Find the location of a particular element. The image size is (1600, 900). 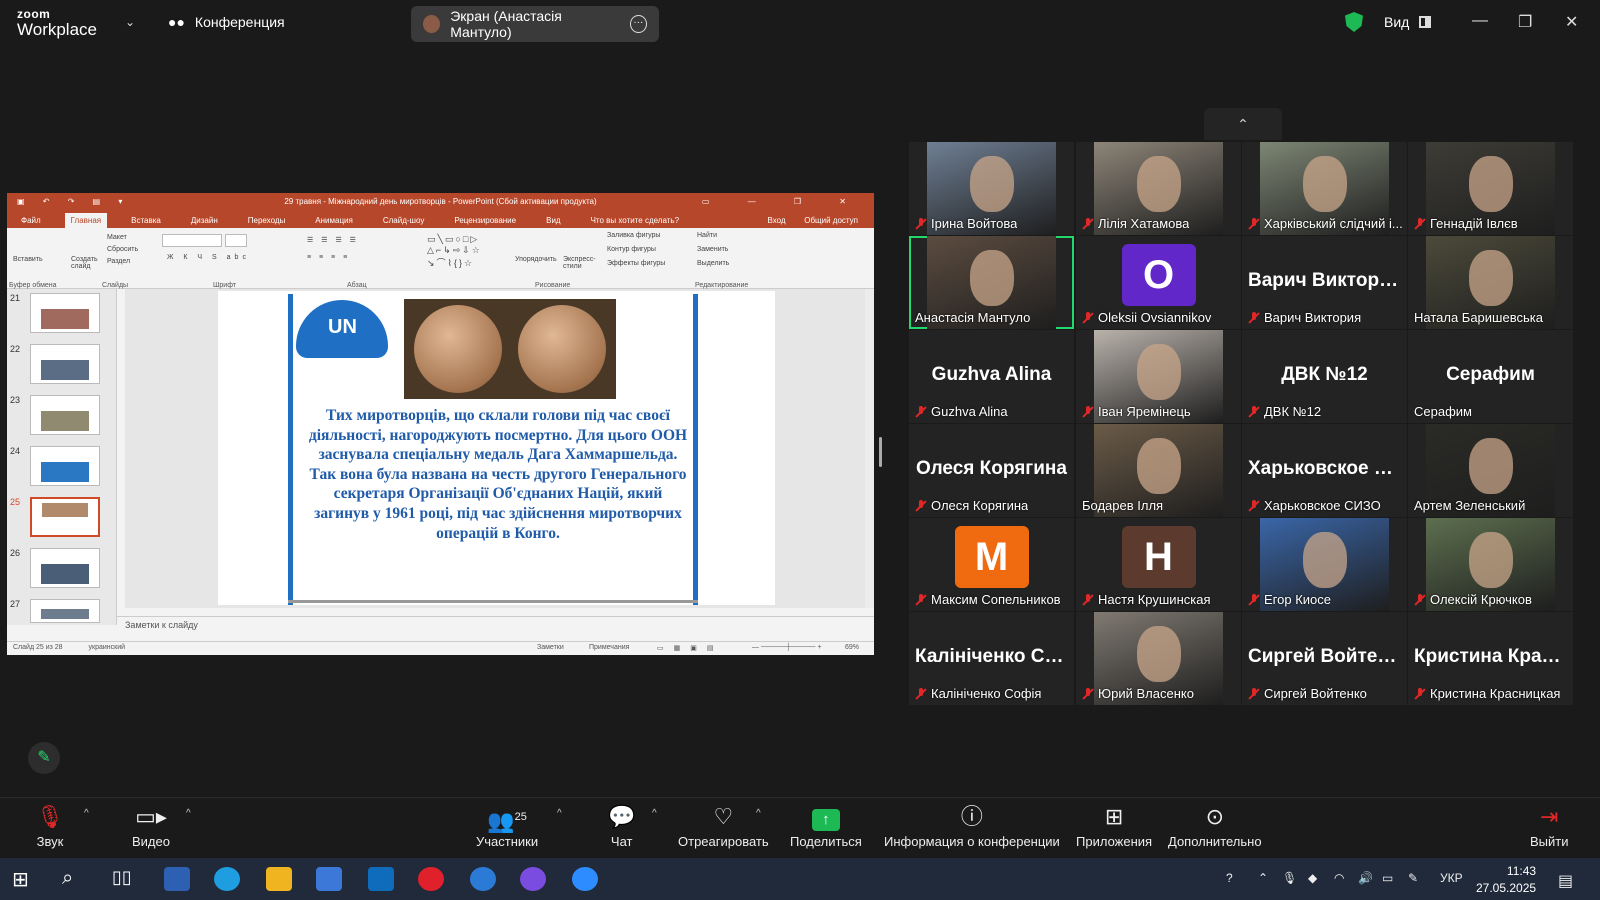

zoom-slider: — ─────┼───── + is located at coordinates (787, 647).